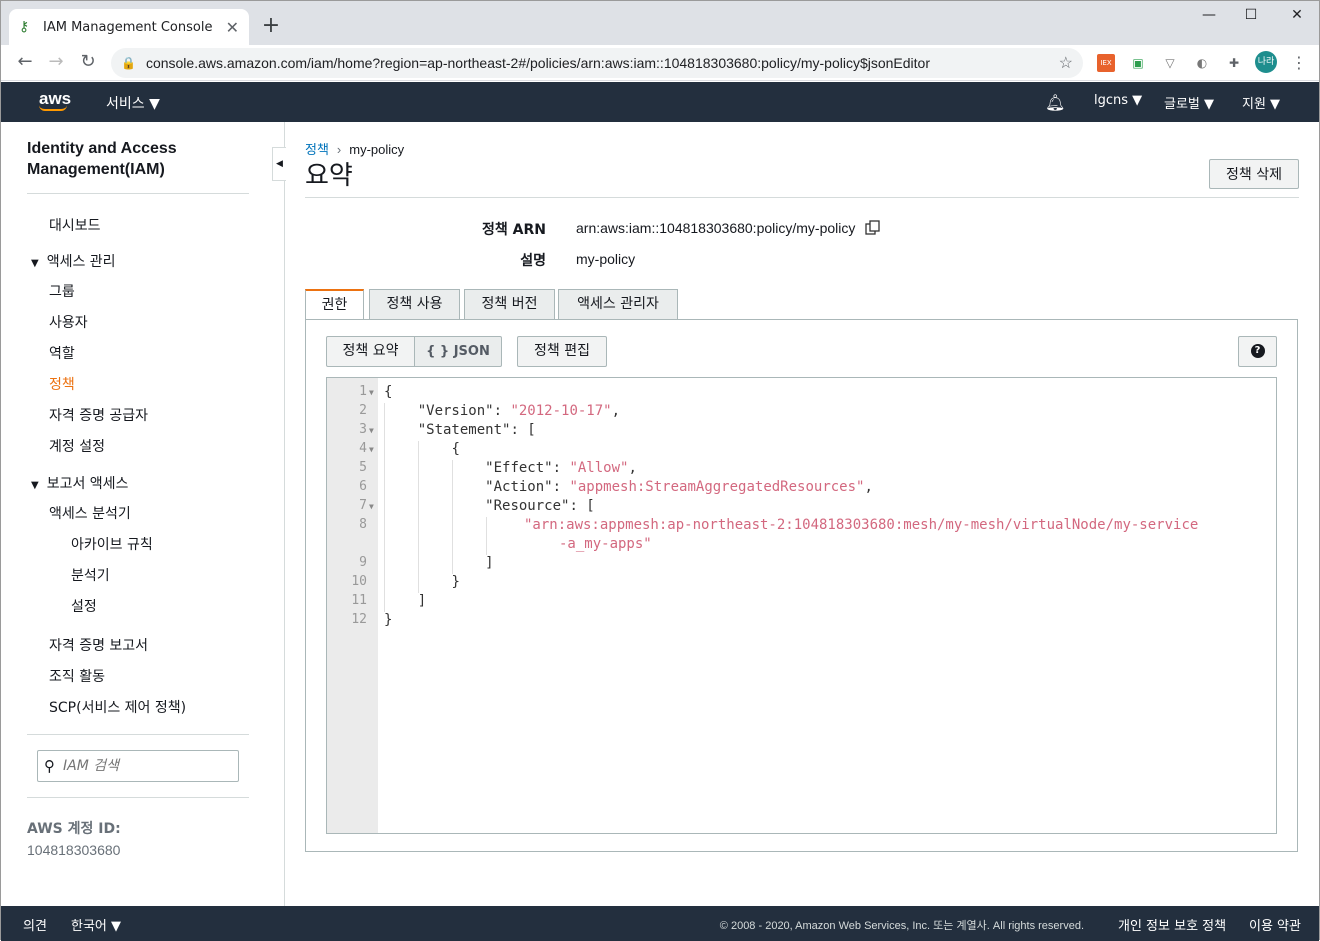 This screenshot has width=1320, height=941. I want to click on sidebar-item-scp: SCP(서비스 제어 정책), so click(117, 707).